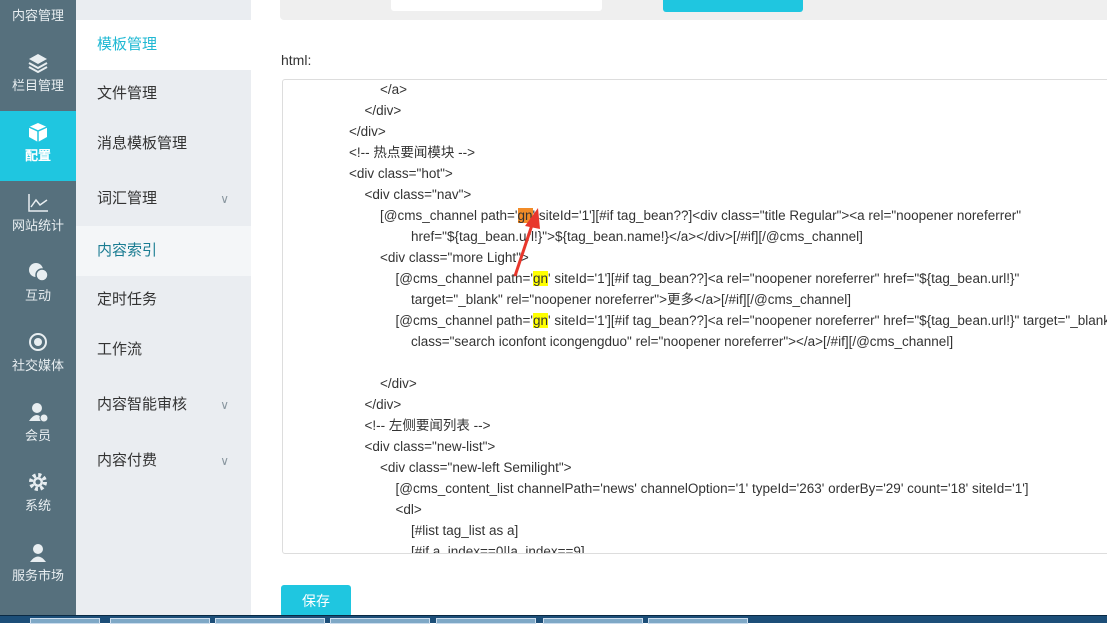 The height and width of the screenshot is (624, 1107). Describe the element at coordinates (127, 44) in the screenshot. I see `submenu-item-label: 模板管理` at that location.